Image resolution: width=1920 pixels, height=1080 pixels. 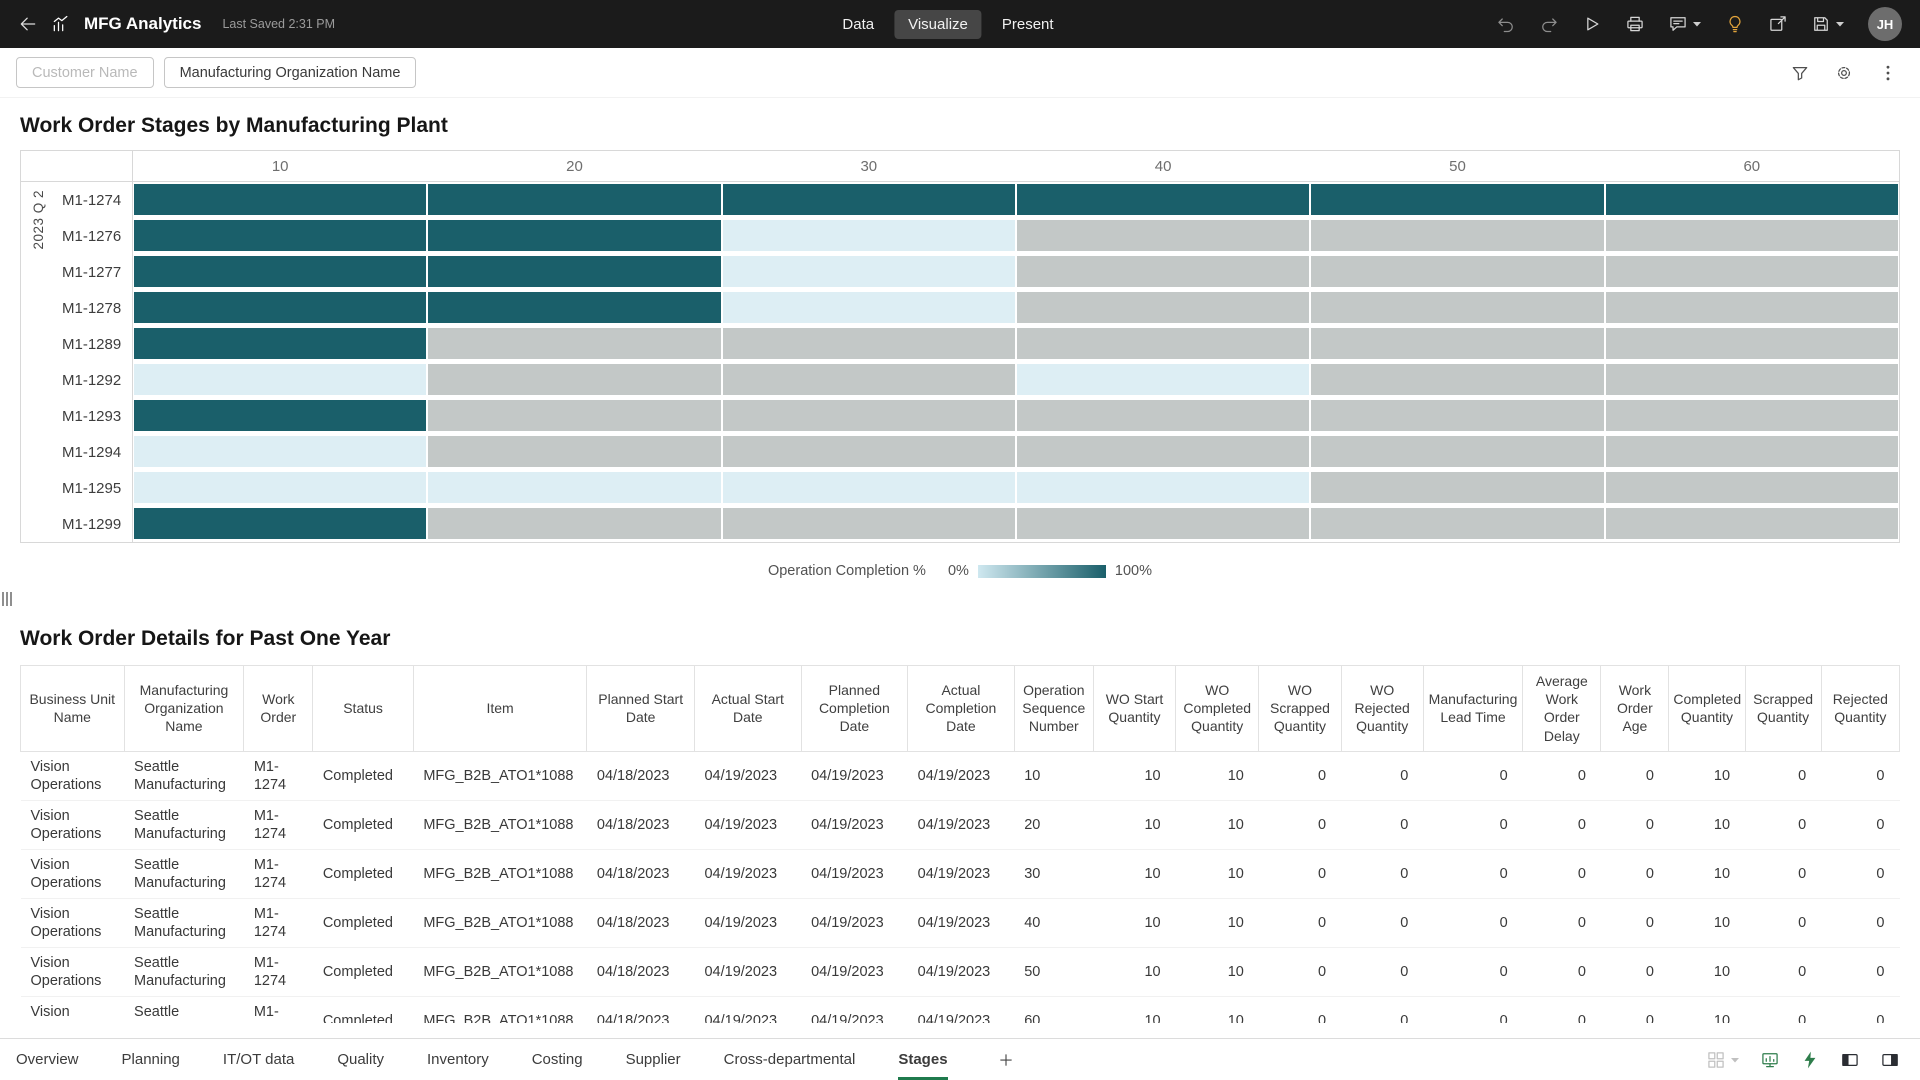 What do you see at coordinates (1006, 1060) in the screenshot?
I see `add-canvas-button` at bounding box center [1006, 1060].